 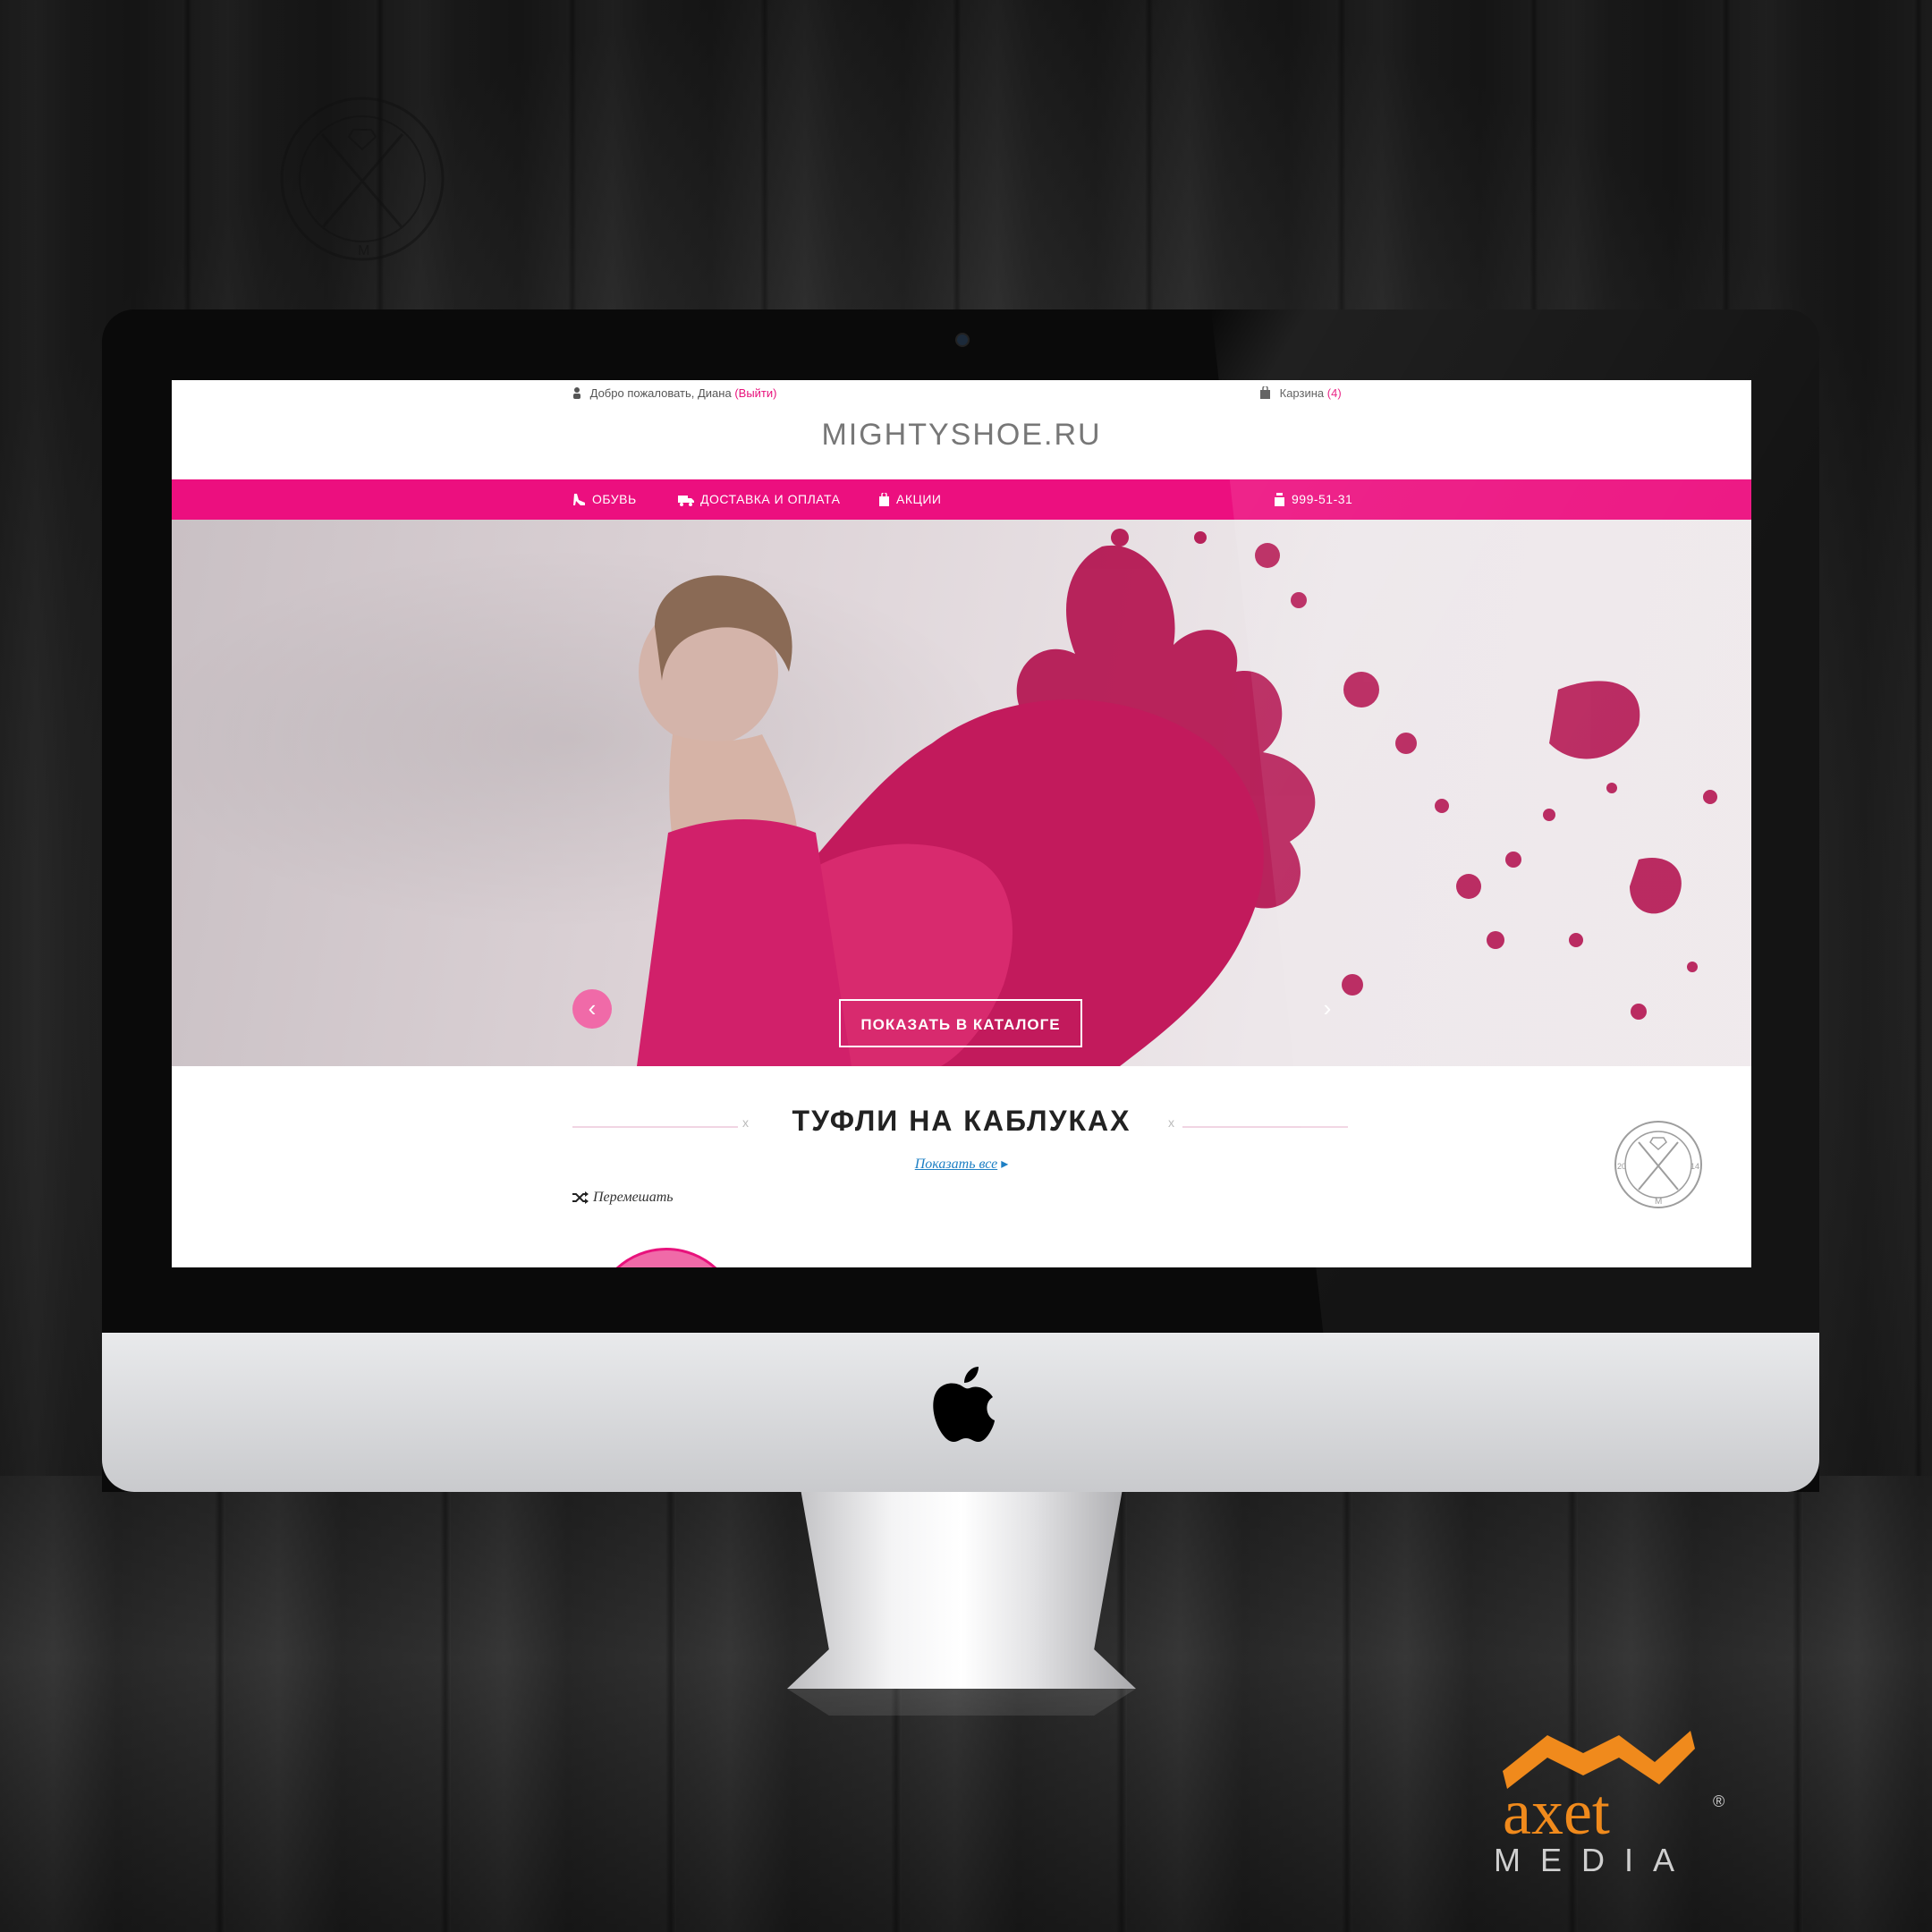 I want to click on nav-item-delivery: ДОСТАВКА И ОПЛАТА, so click(x=759, y=499).